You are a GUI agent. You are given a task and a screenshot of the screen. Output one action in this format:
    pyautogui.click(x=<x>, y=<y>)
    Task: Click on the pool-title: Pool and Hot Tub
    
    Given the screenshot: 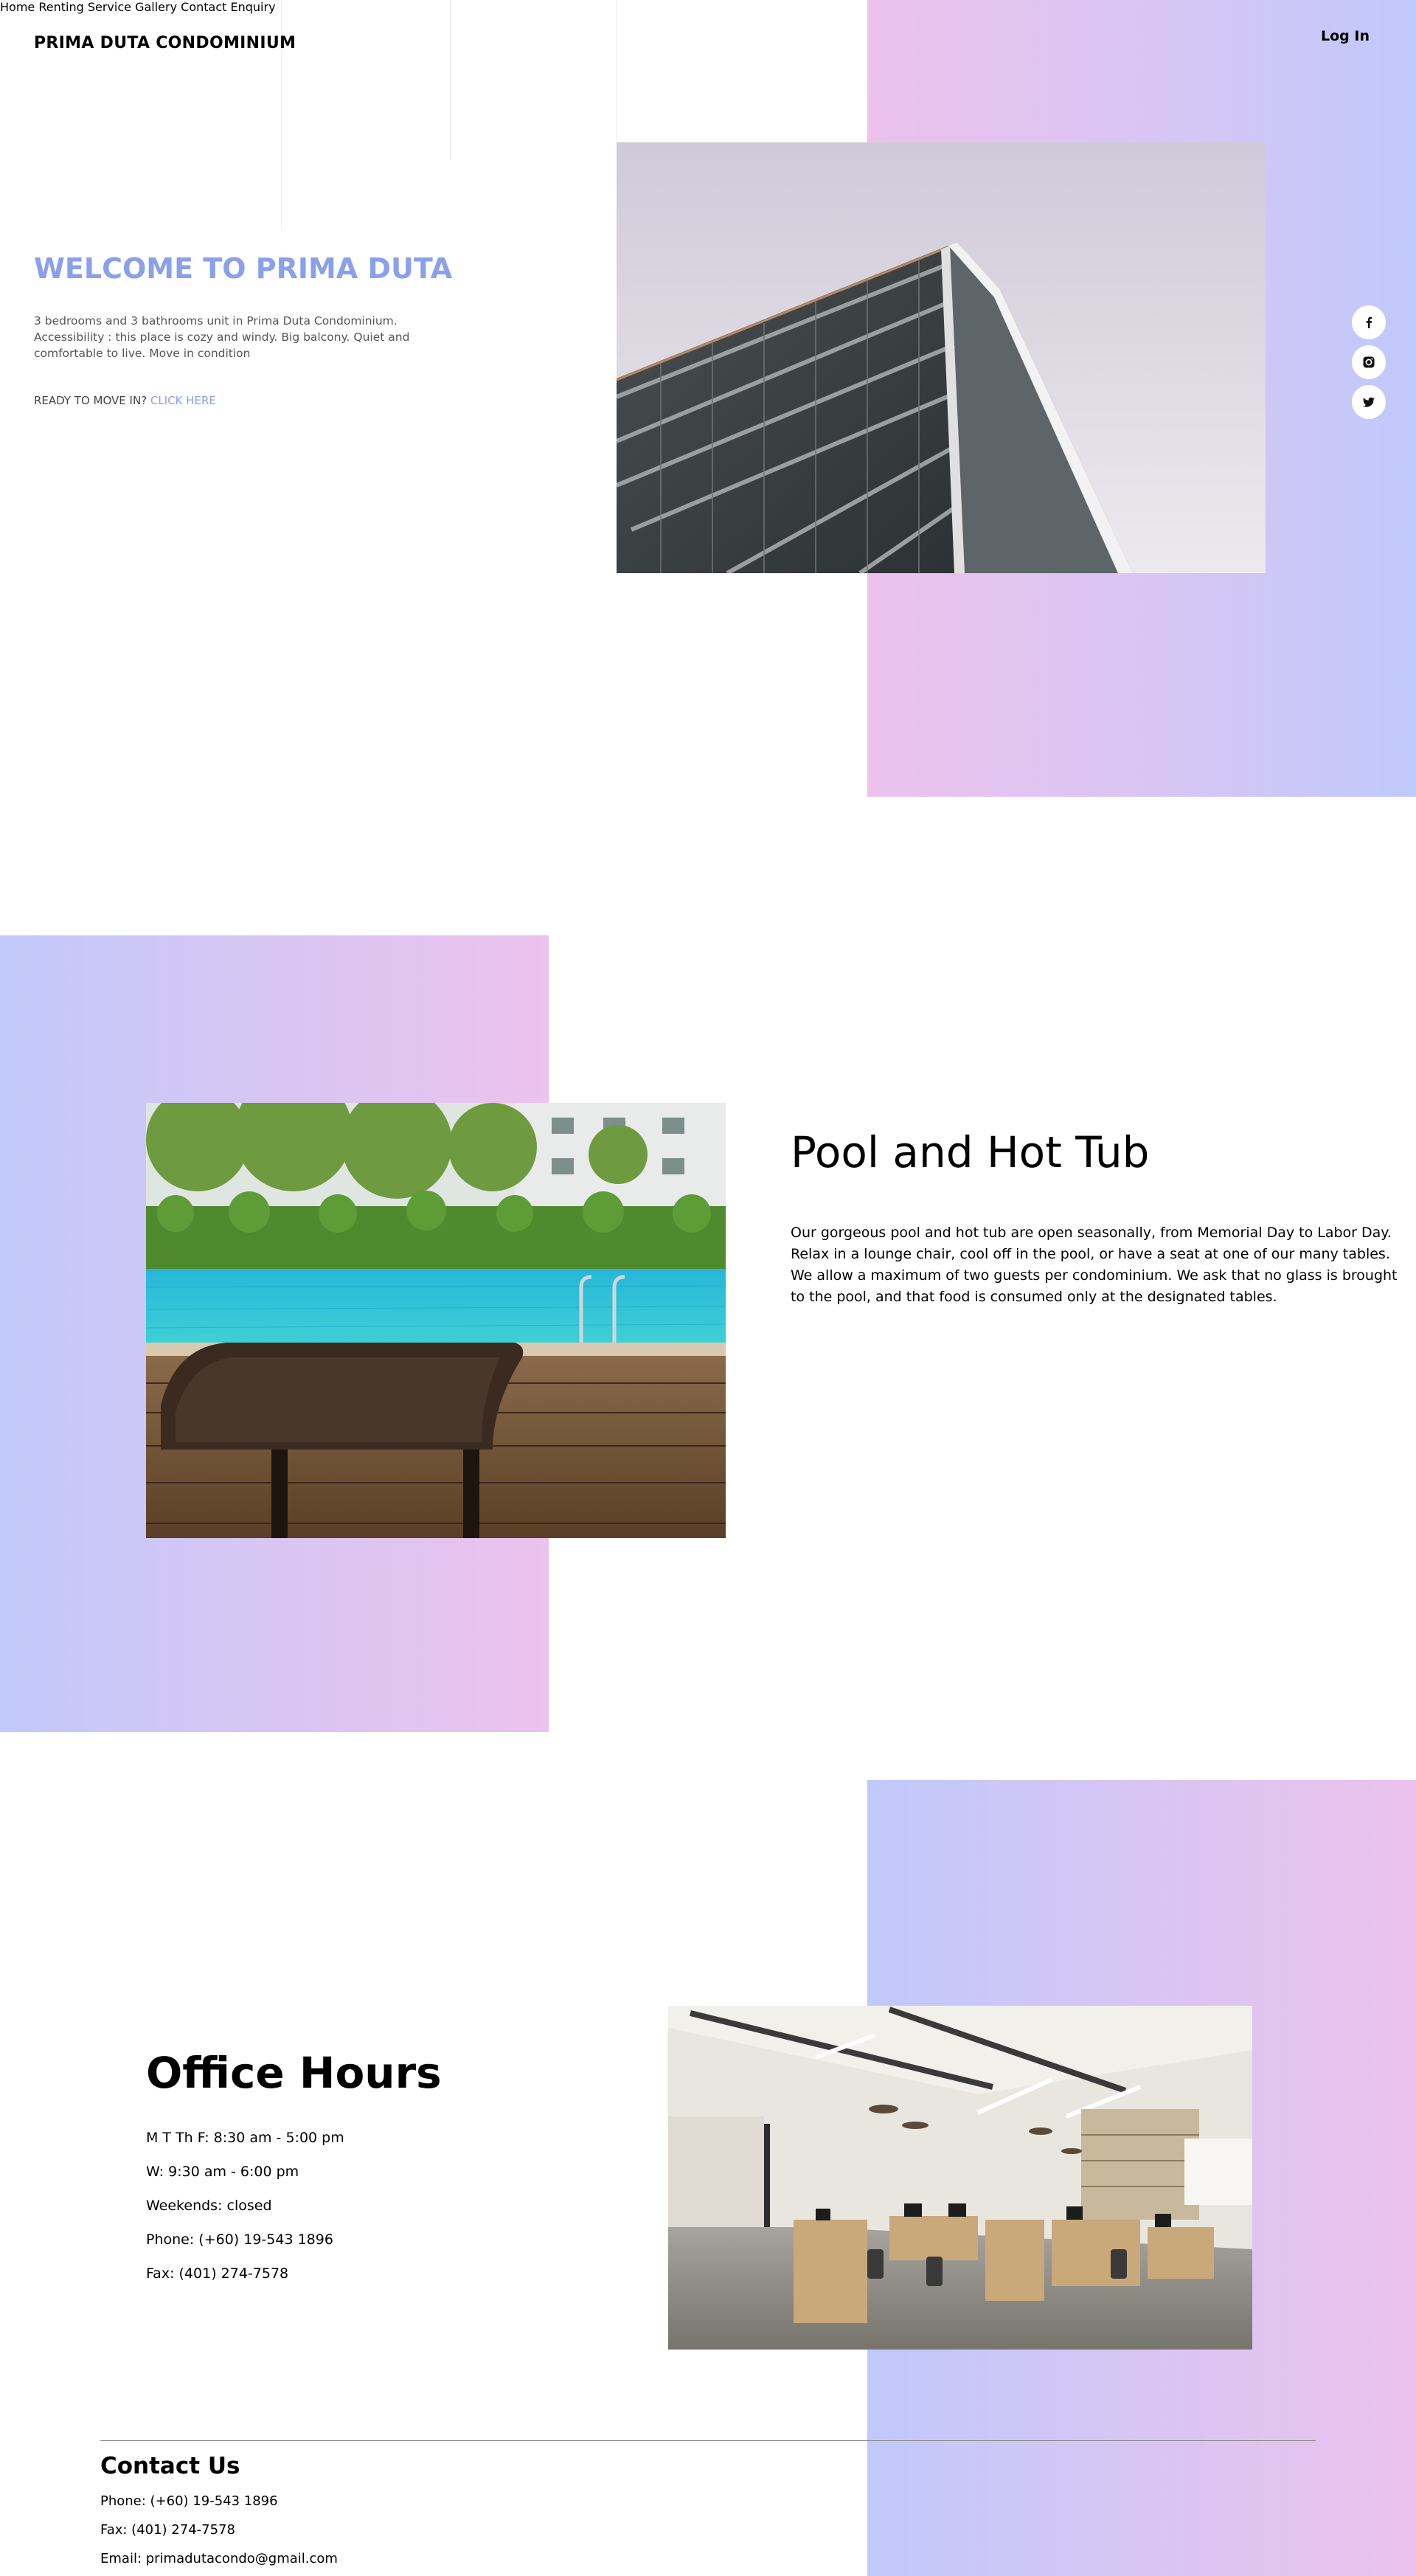 What is the action you would take?
    pyautogui.click(x=970, y=1152)
    